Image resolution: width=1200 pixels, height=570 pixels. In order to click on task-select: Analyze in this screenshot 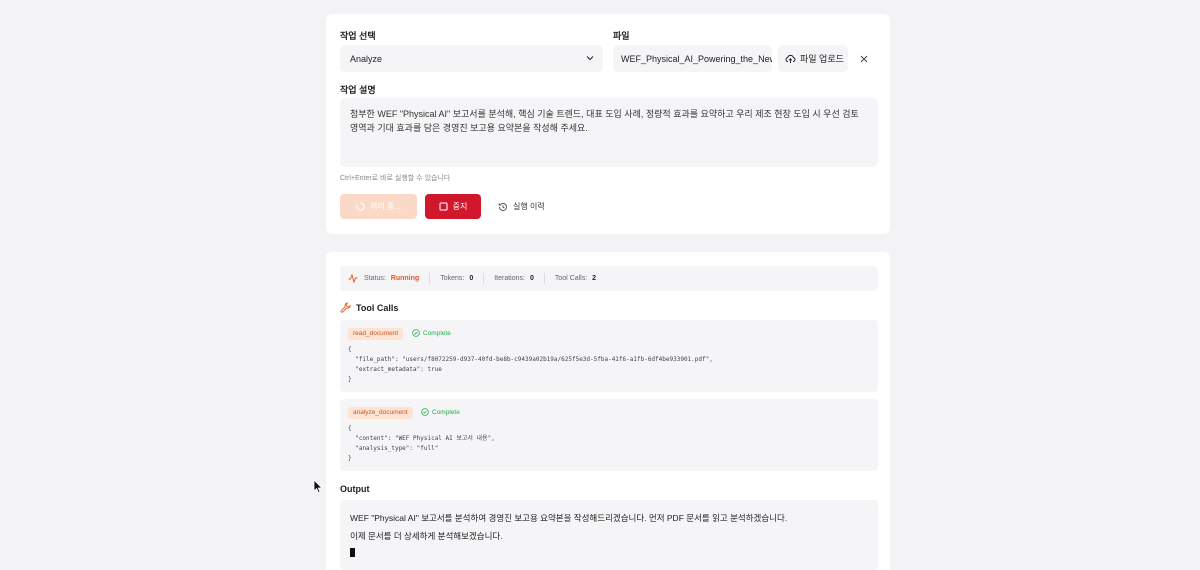, I will do `click(471, 58)`.